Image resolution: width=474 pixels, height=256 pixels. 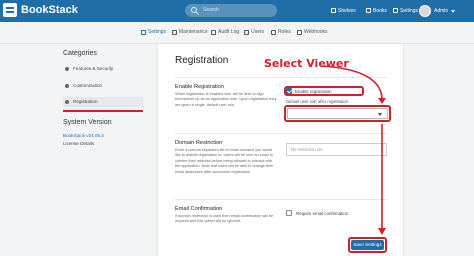 I want to click on shield-icon, so click(x=67, y=69).